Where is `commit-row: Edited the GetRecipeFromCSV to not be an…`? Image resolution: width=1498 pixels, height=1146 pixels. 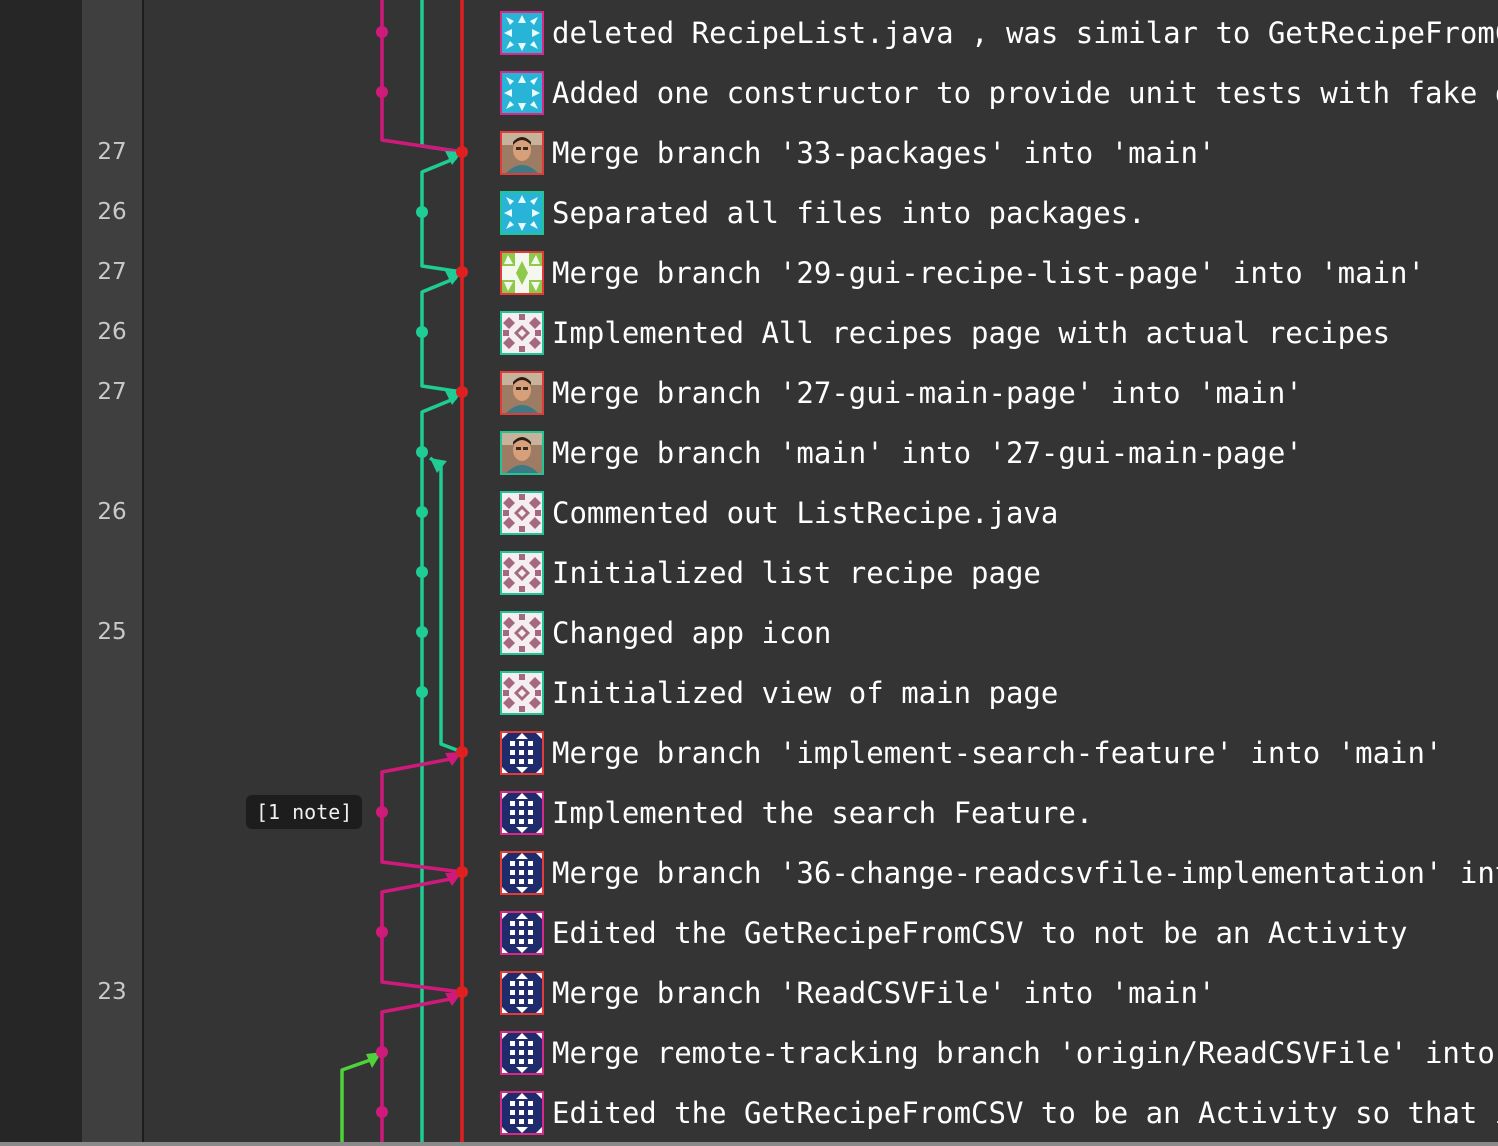 commit-row: Edited the GetRecipeFromCSV to not be an… is located at coordinates (749, 932).